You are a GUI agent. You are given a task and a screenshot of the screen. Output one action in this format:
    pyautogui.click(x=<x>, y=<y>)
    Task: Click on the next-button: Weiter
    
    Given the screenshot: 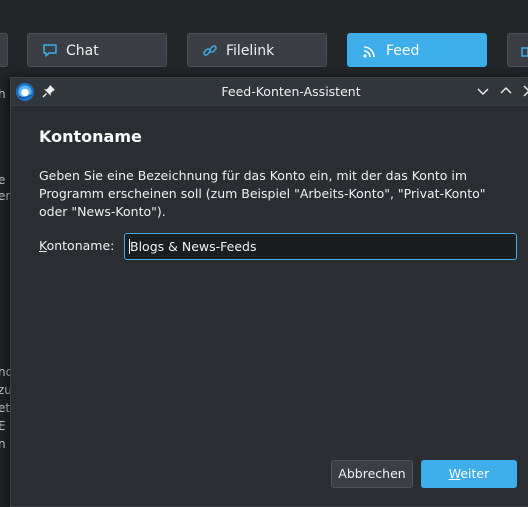 What is the action you would take?
    pyautogui.click(x=469, y=474)
    